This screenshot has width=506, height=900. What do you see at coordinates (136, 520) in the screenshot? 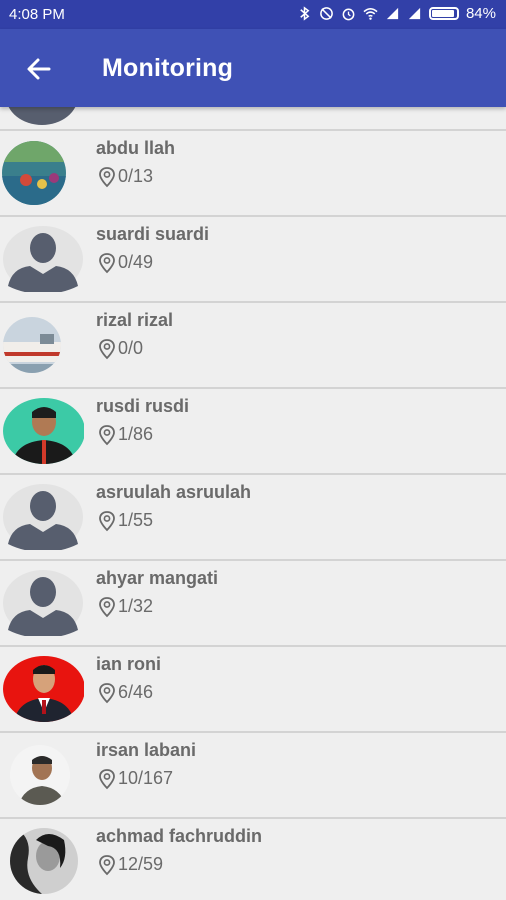
I see `location-count: 1/55` at bounding box center [136, 520].